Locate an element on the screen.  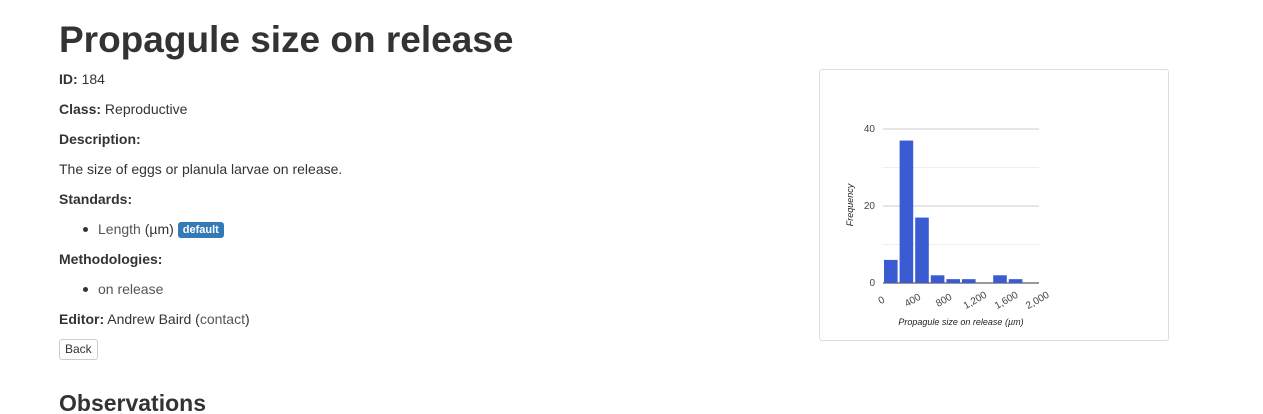
observations-heading: Observations is located at coordinates (132, 402).